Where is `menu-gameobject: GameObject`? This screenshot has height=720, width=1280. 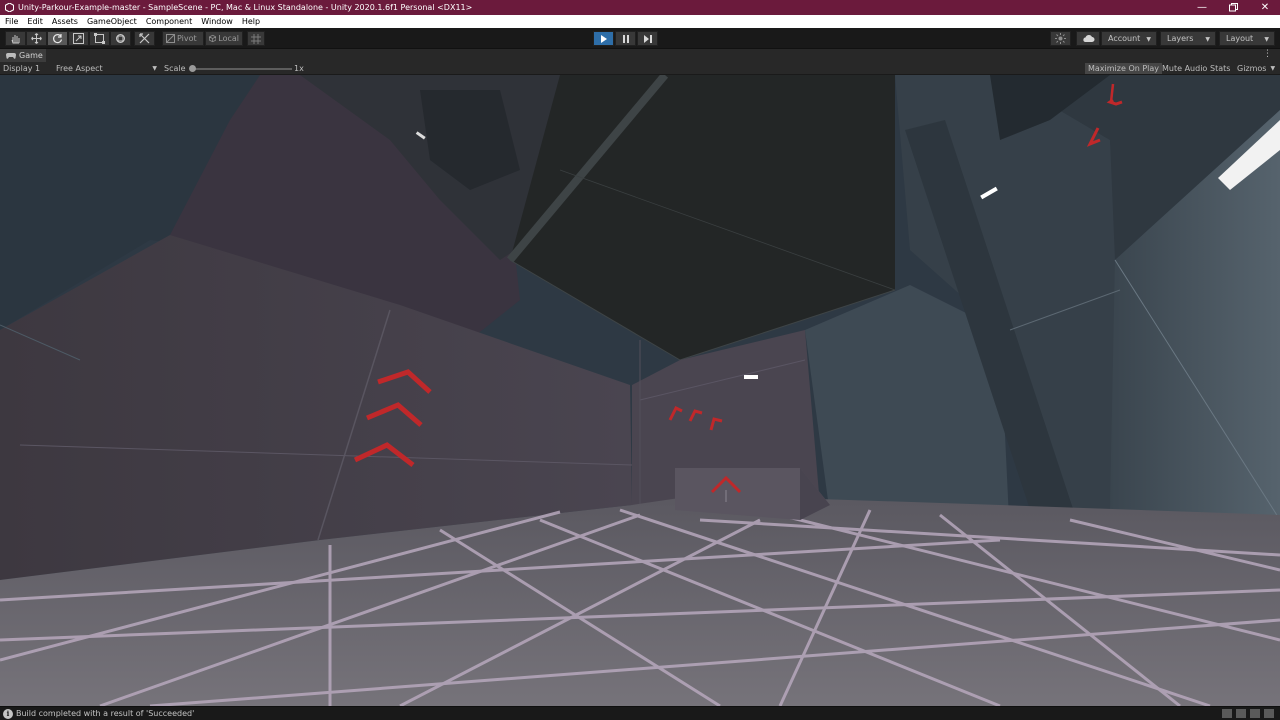
menu-gameobject: GameObject is located at coordinates (111, 21).